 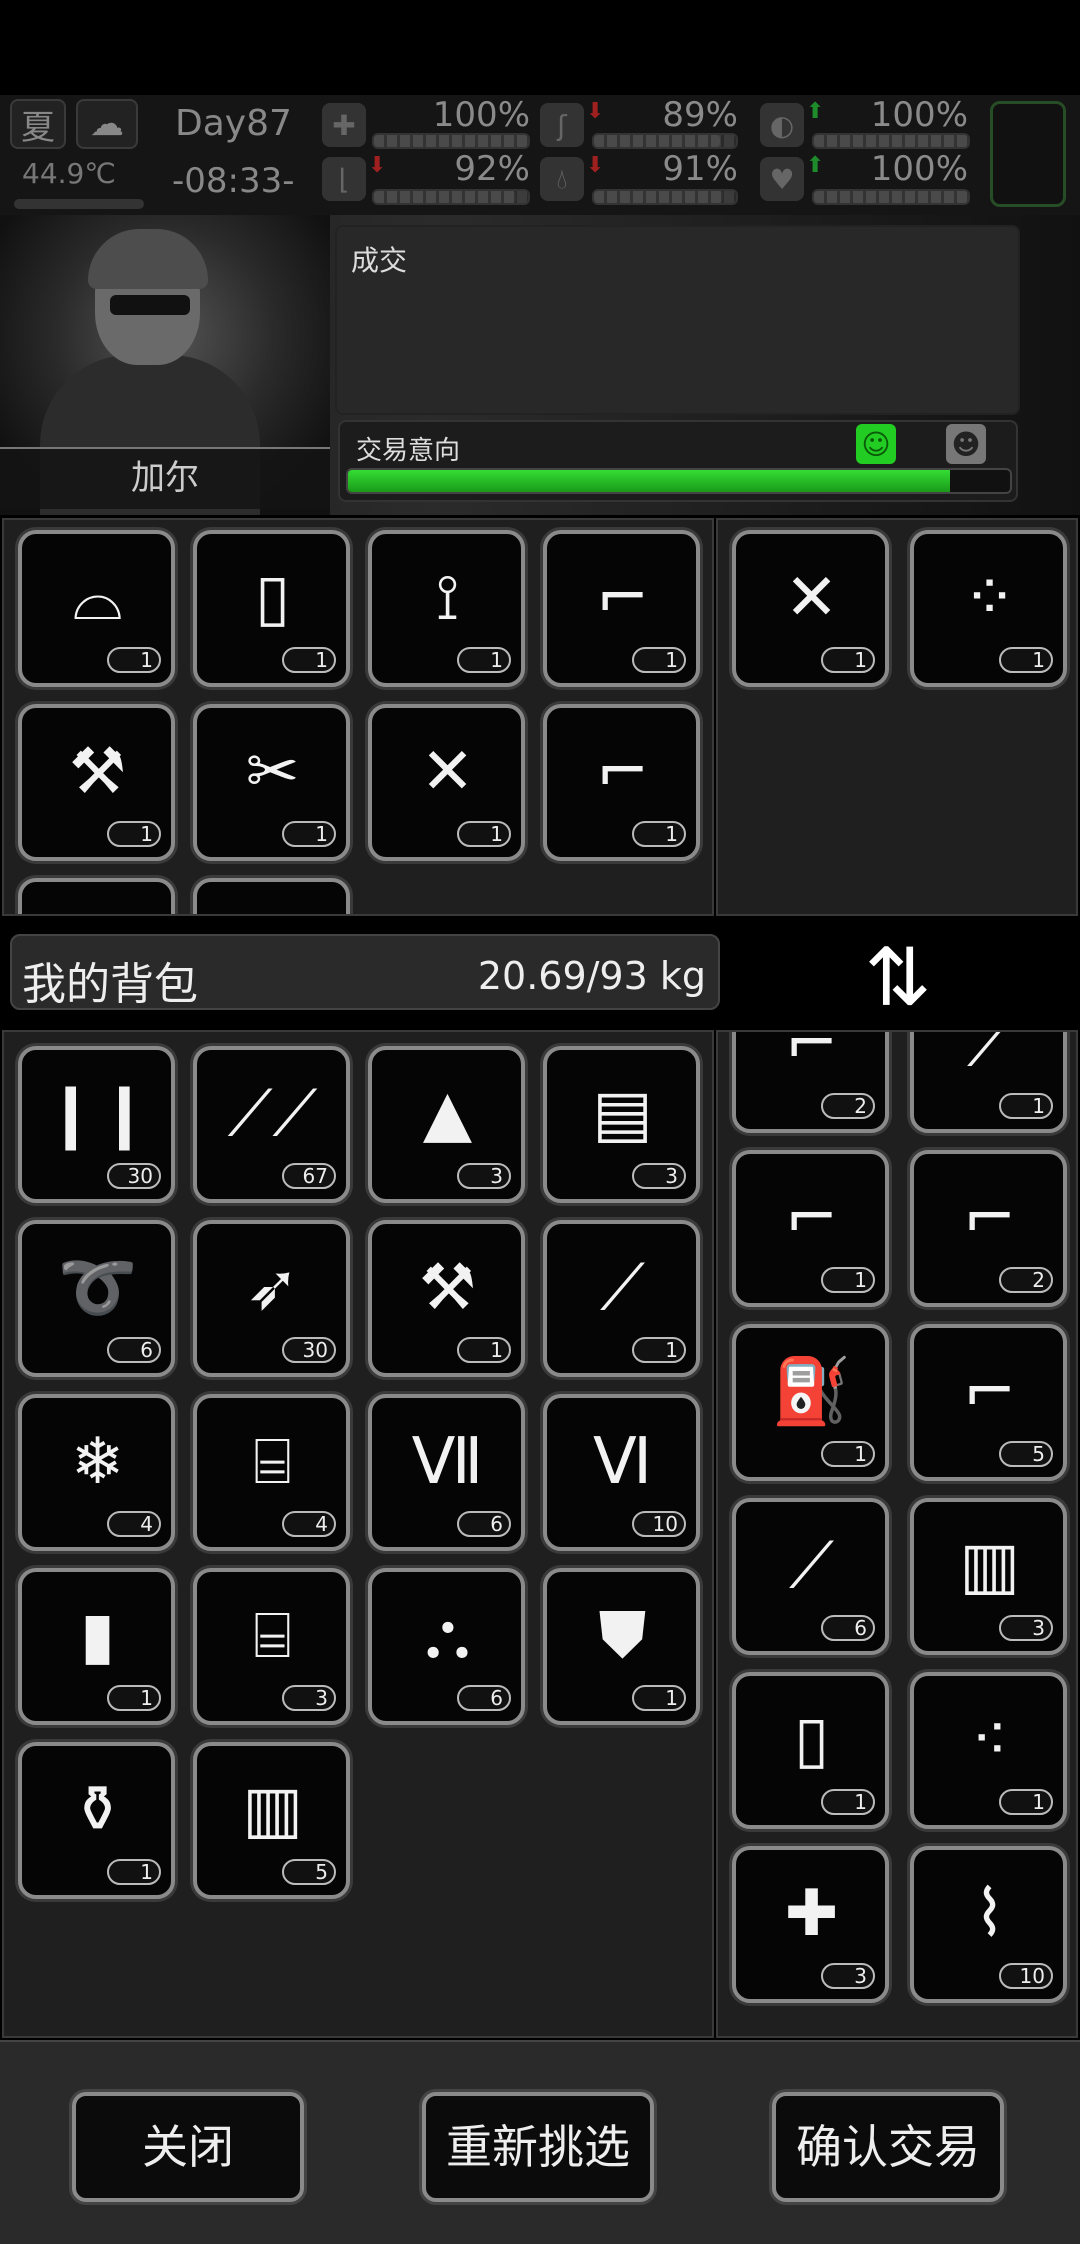 What do you see at coordinates (810, 1576) in the screenshot?
I see `item-slot: ⟋ 6` at bounding box center [810, 1576].